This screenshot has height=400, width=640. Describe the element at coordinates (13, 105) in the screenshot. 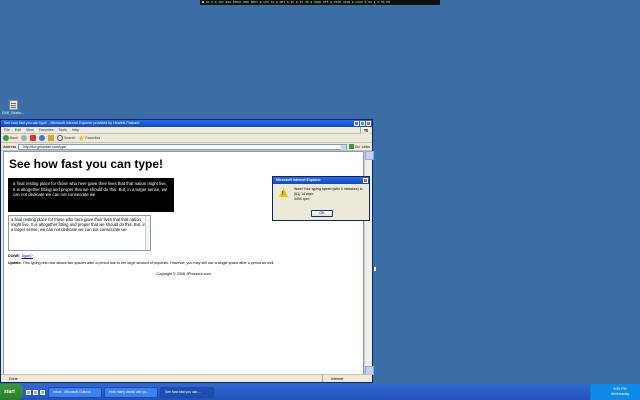

I see `document-icon` at that location.